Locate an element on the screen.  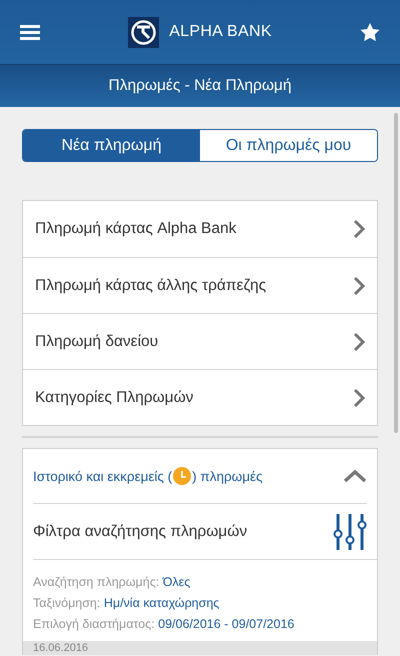
date-header: 16.06.2016 is located at coordinates (200, 648).